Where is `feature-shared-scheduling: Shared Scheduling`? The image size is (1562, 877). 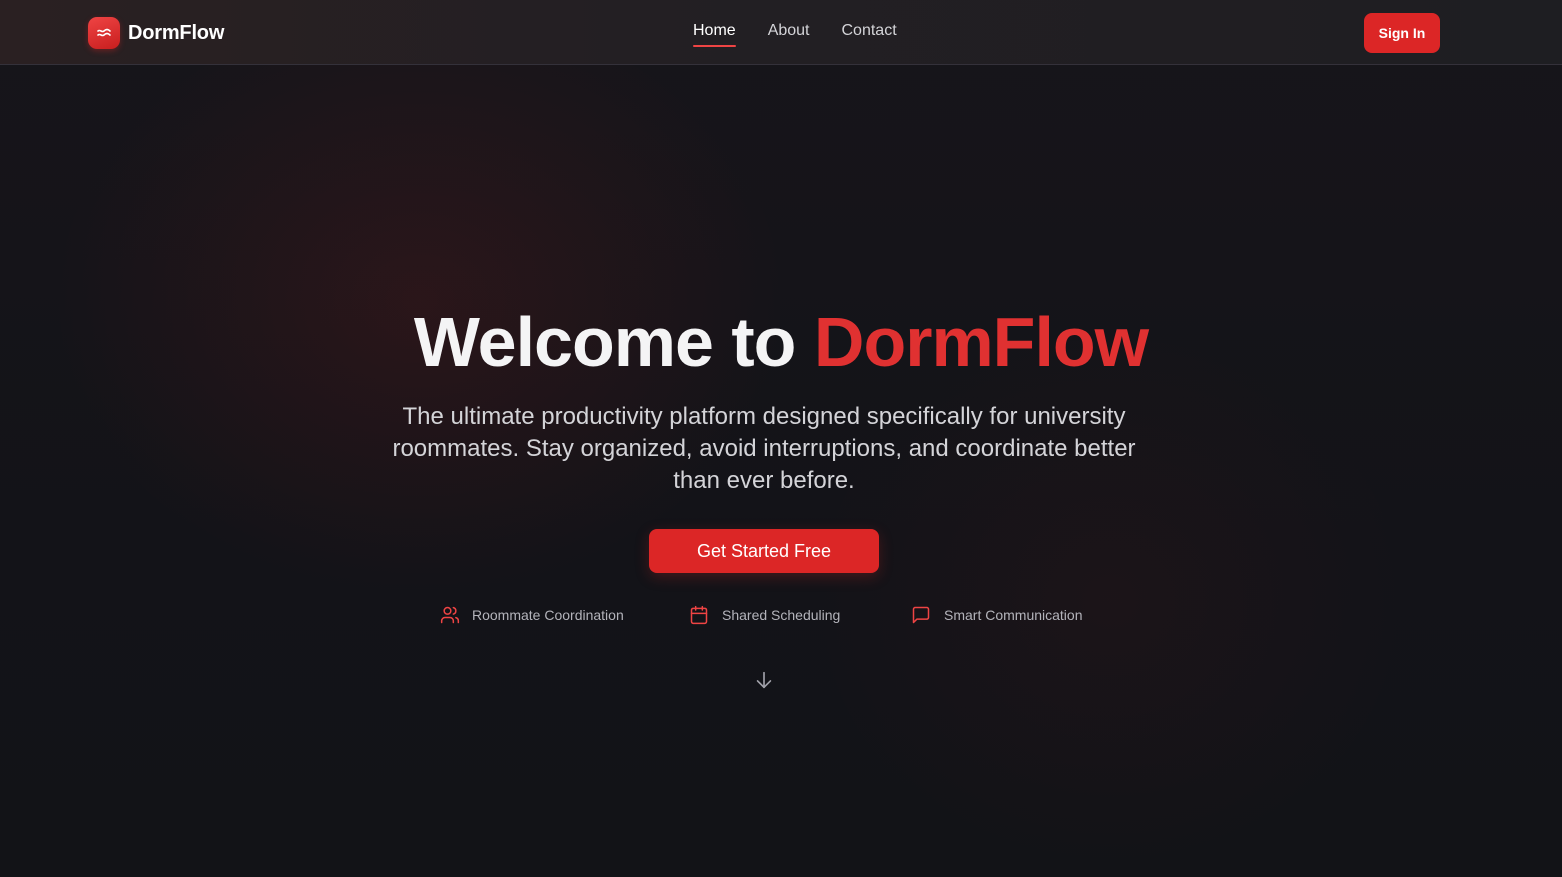
feature-shared-scheduling: Shared Scheduling is located at coordinates (764, 615).